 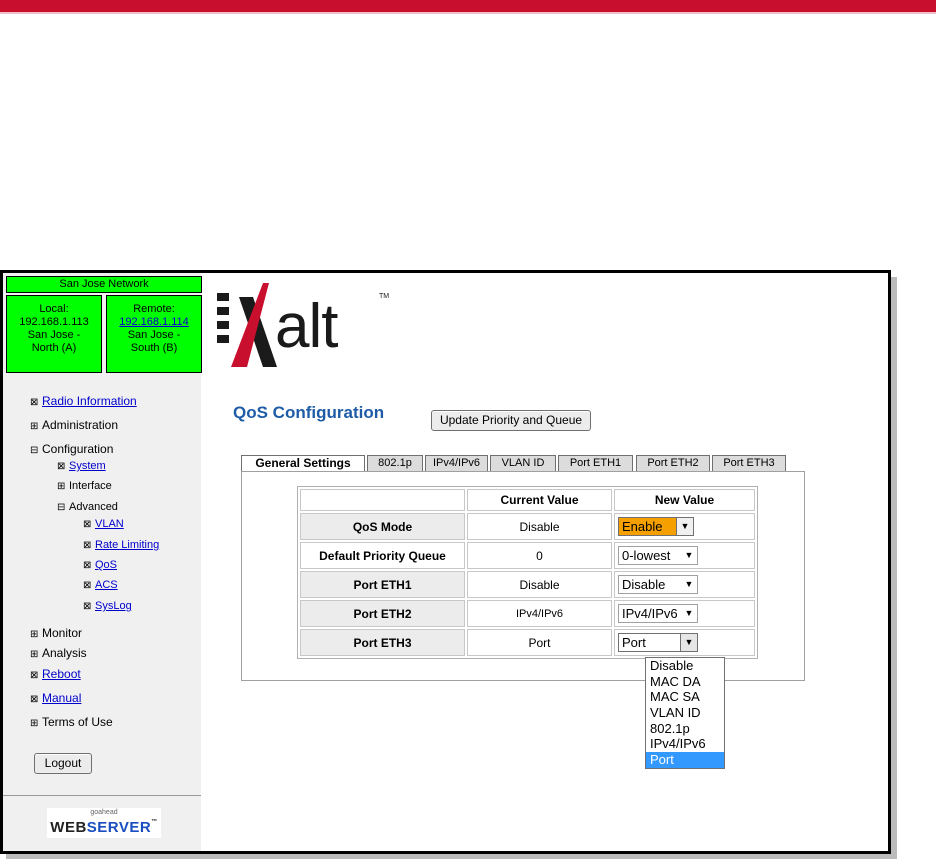 What do you see at coordinates (58, 653) in the screenshot?
I see `nav-analysis: ⊞ Analysis` at bounding box center [58, 653].